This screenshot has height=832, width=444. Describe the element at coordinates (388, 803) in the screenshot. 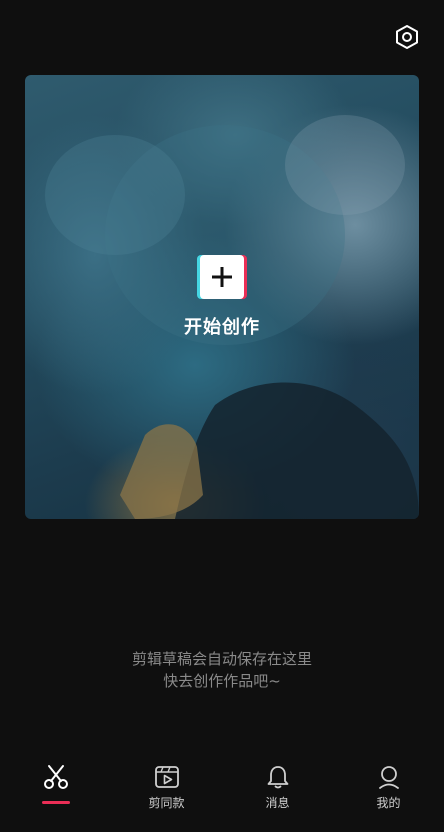

I see `nav-label-profile: 我的` at that location.